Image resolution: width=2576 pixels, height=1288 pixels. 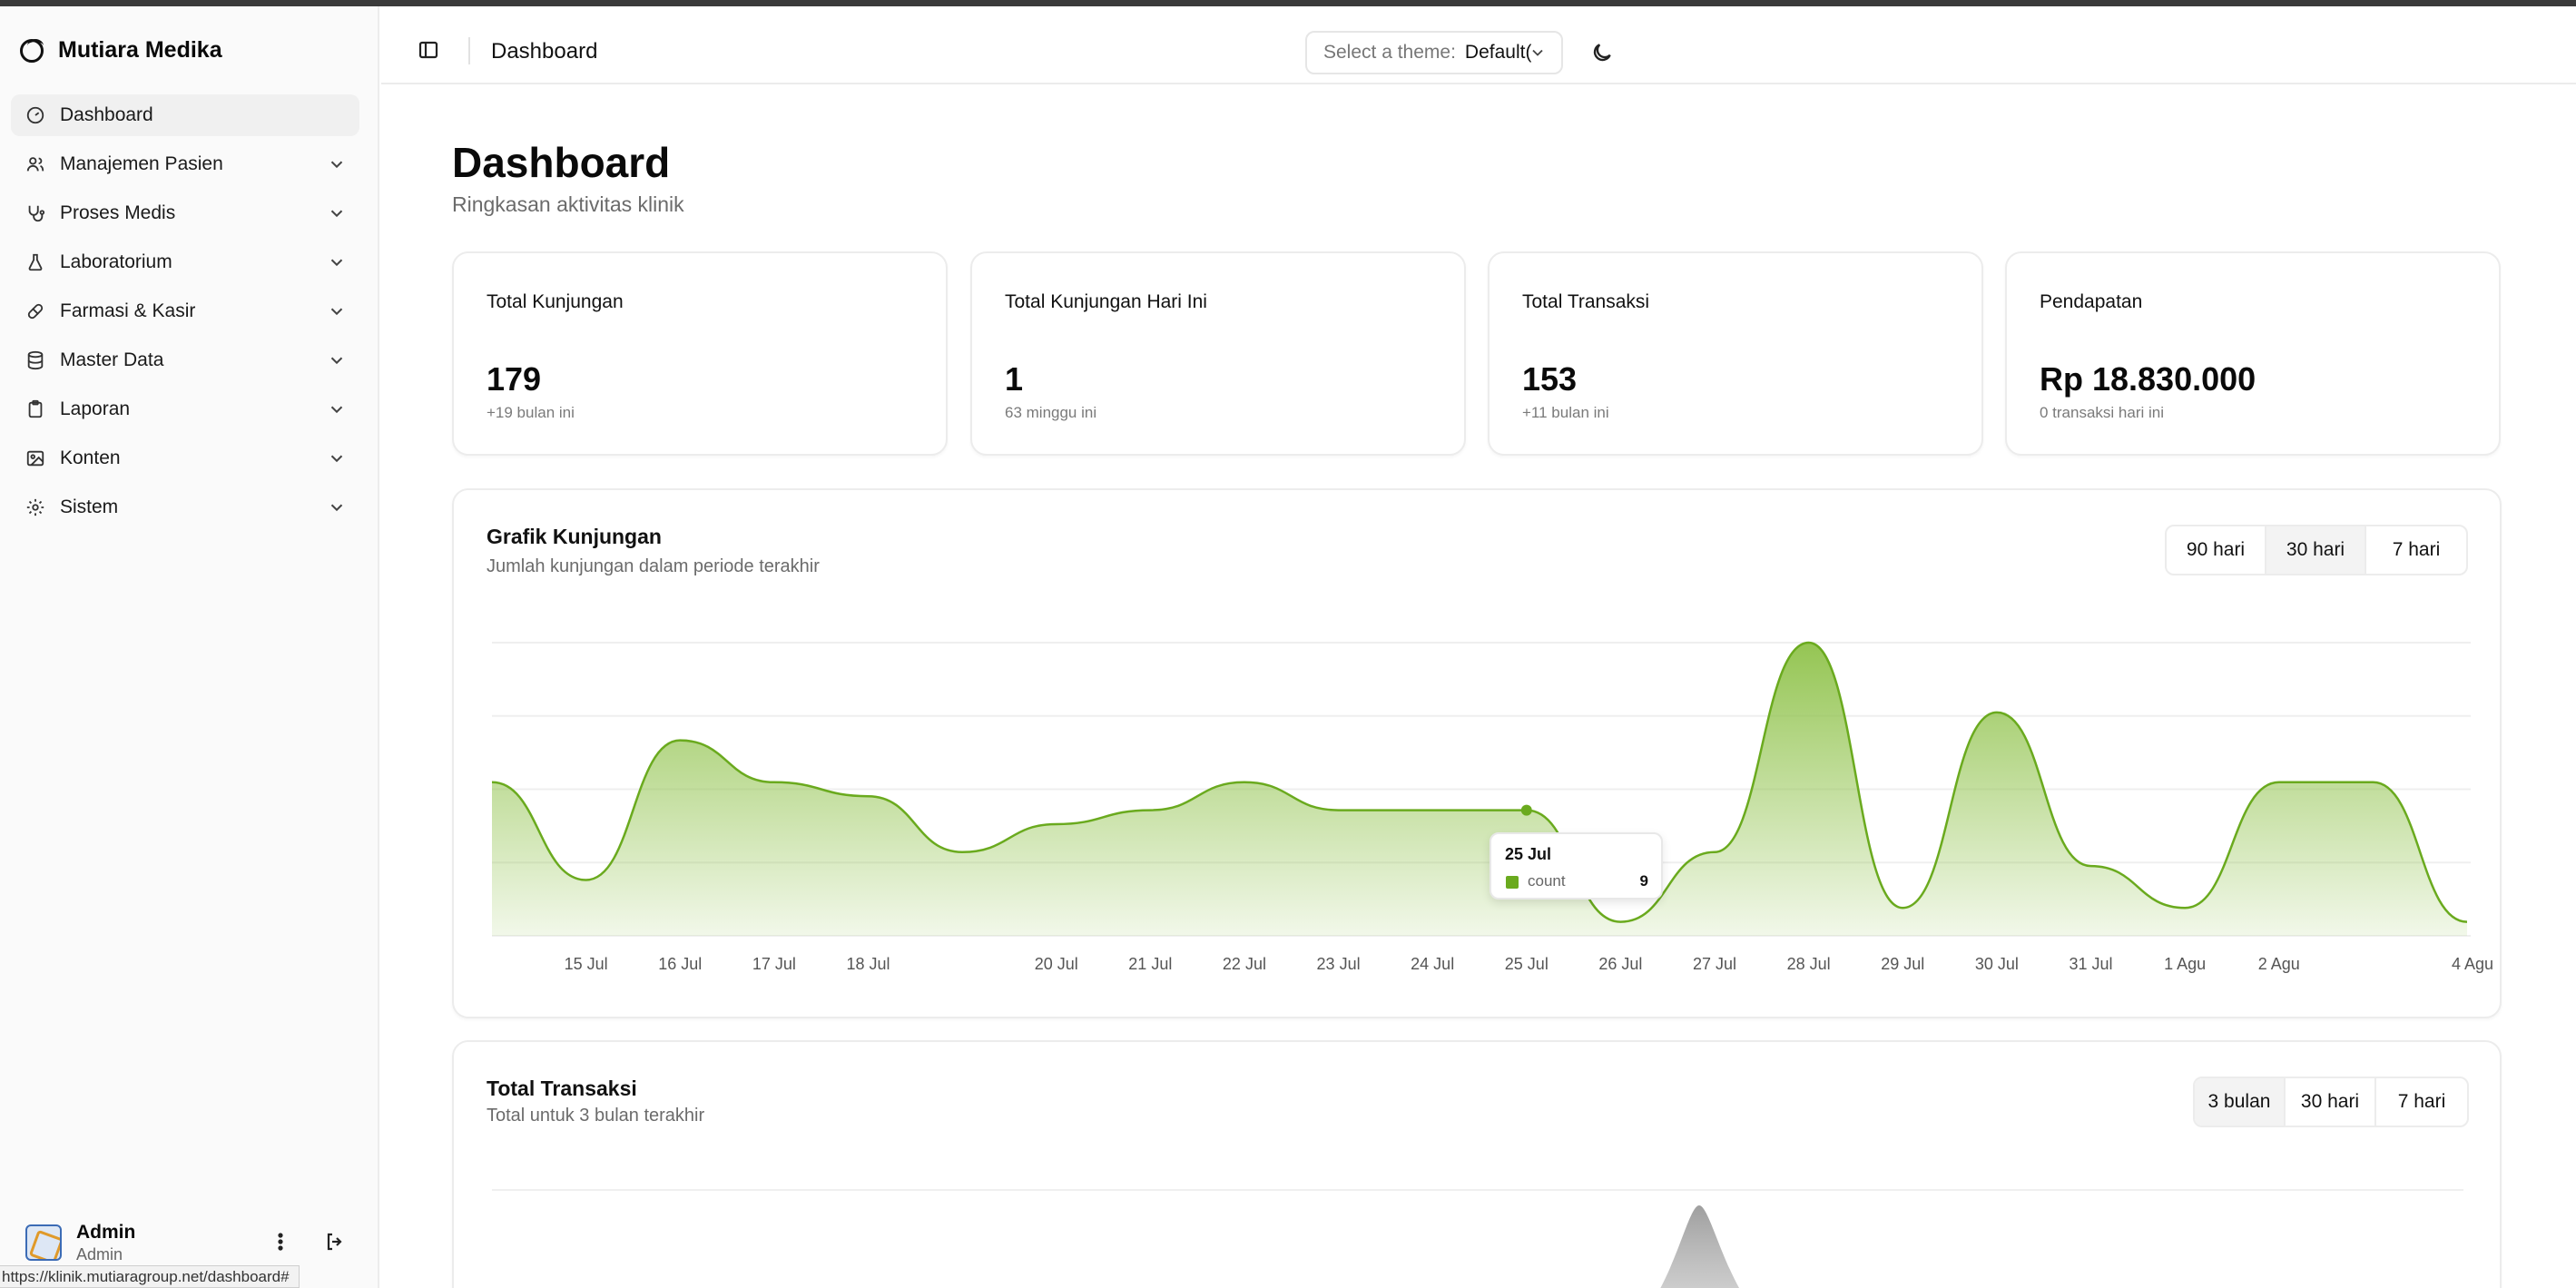 I want to click on x-tick-label: 1 Agu, so click(x=2185, y=964).